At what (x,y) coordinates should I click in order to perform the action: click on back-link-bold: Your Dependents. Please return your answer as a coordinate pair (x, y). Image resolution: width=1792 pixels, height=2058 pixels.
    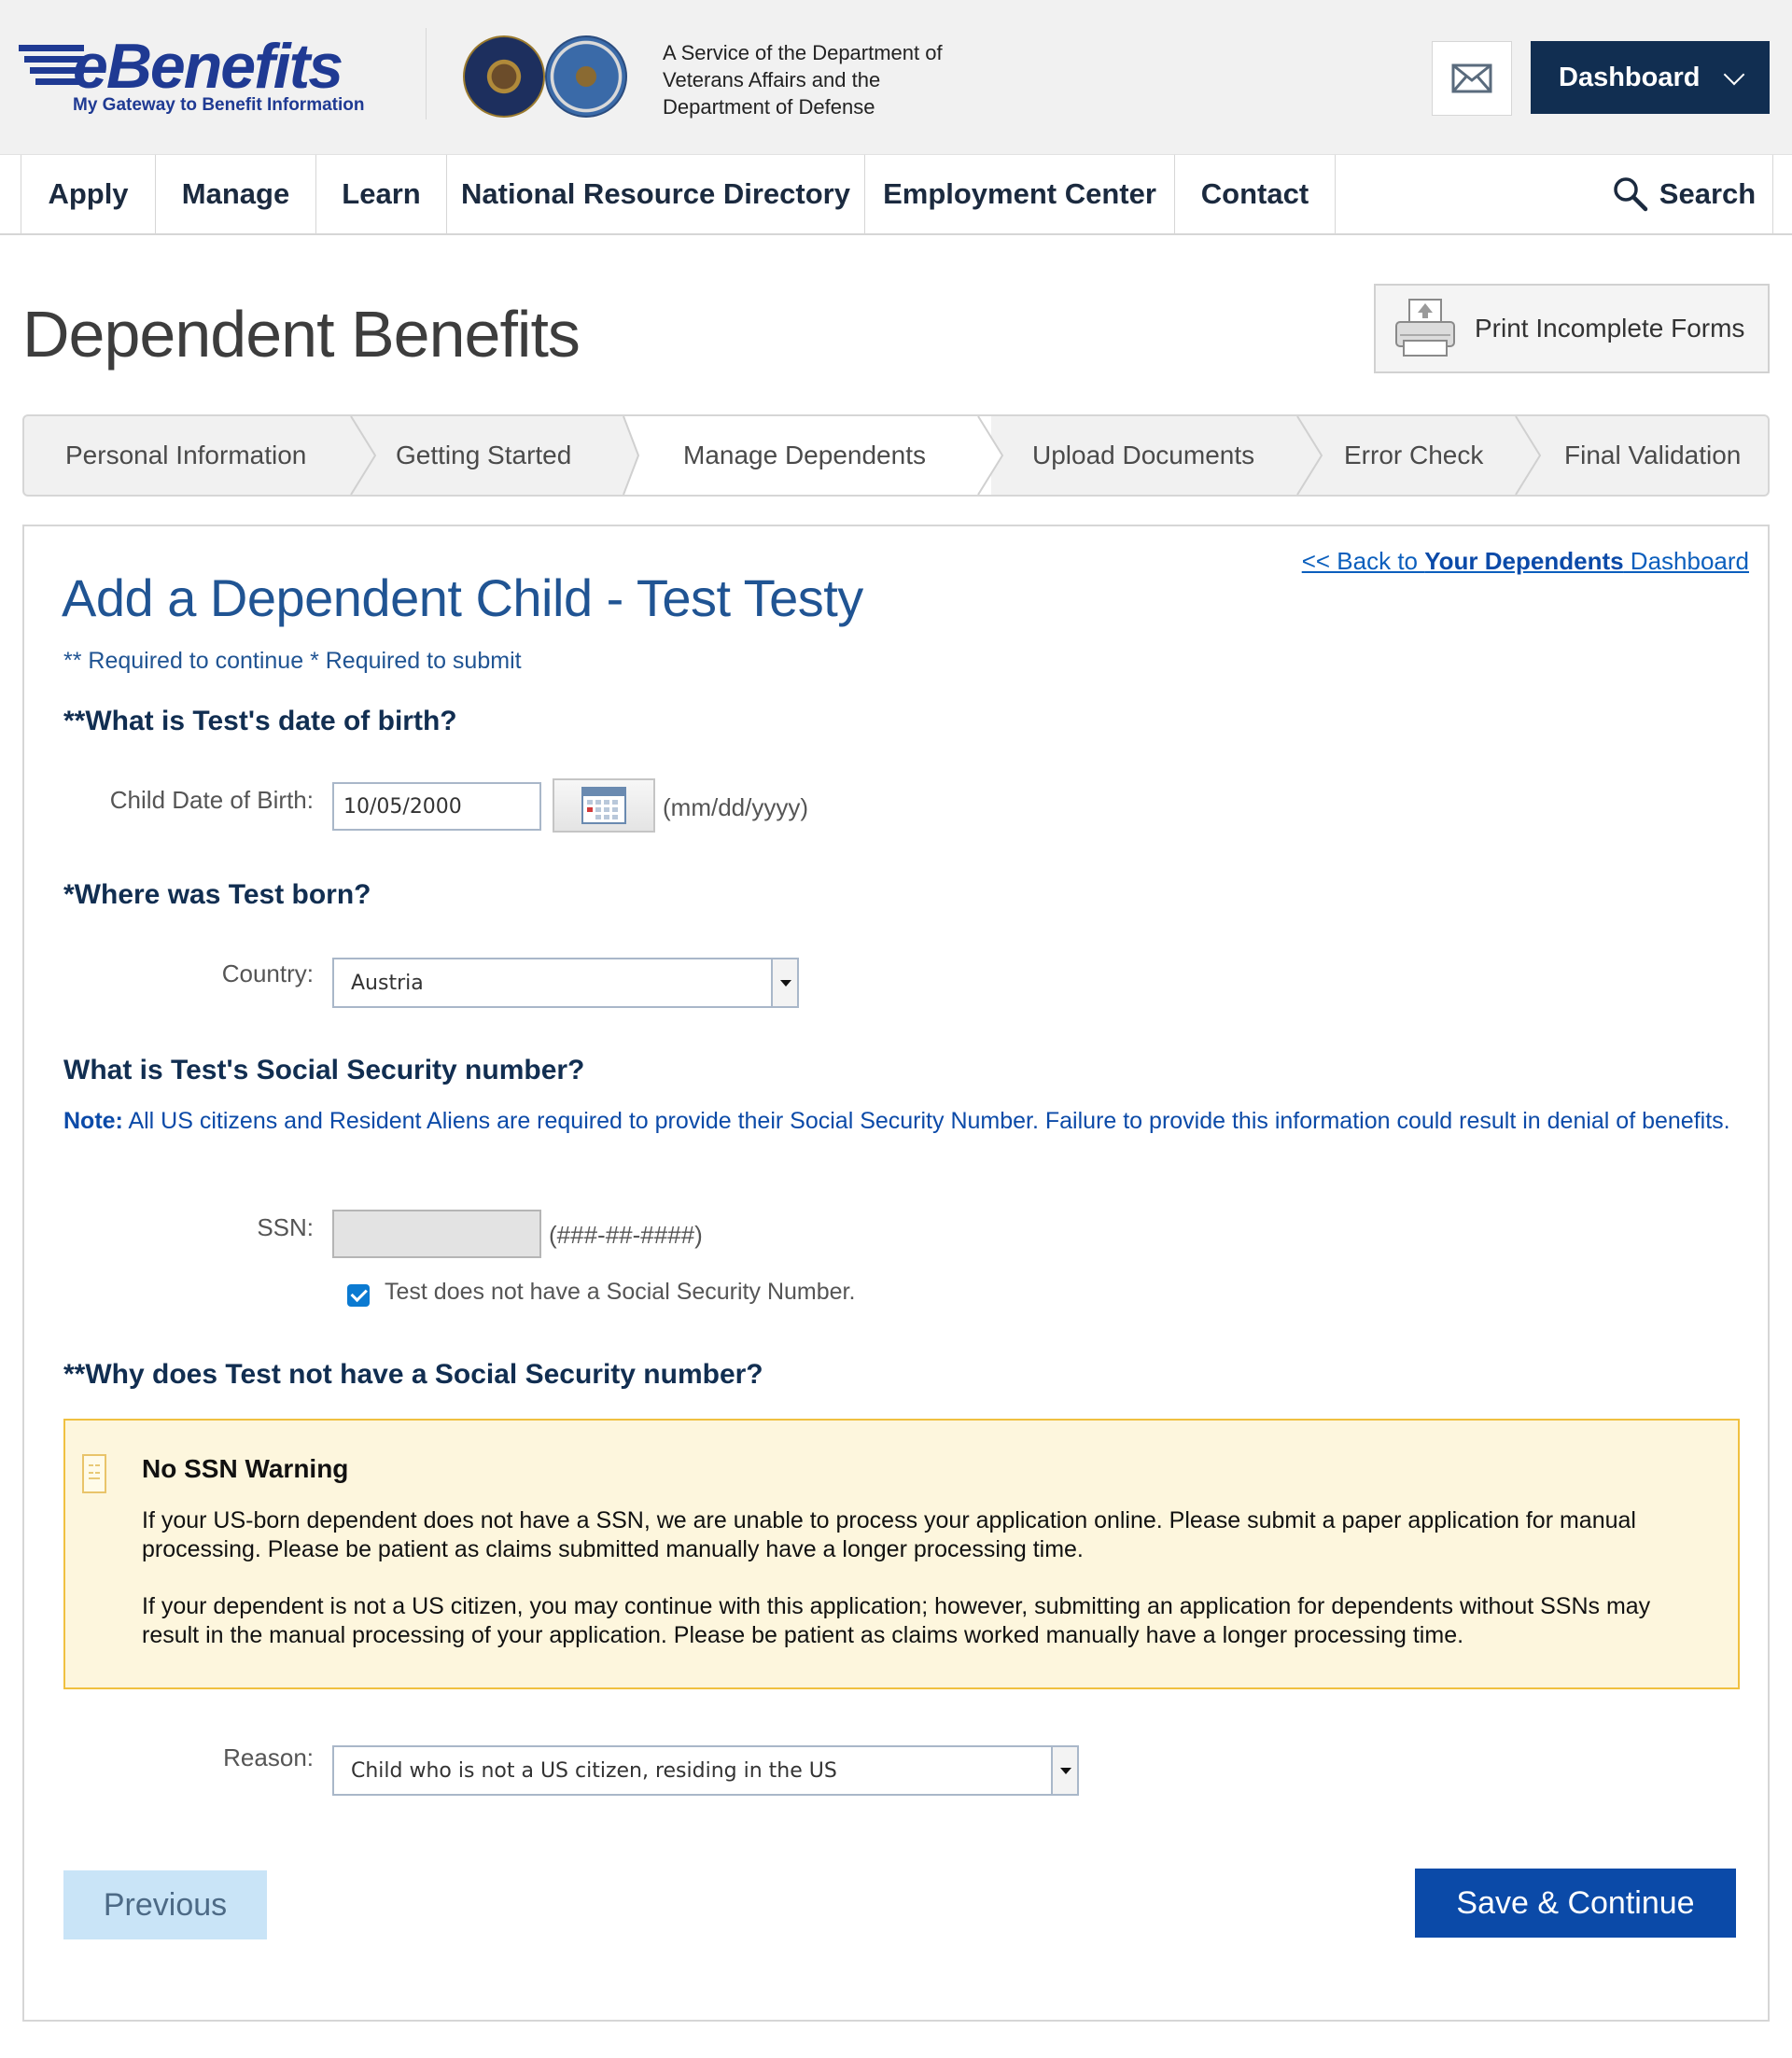
    Looking at the image, I should click on (1524, 561).